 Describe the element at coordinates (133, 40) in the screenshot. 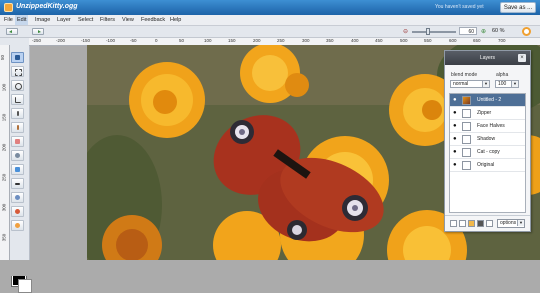

I see `ruler-label: -50` at that location.